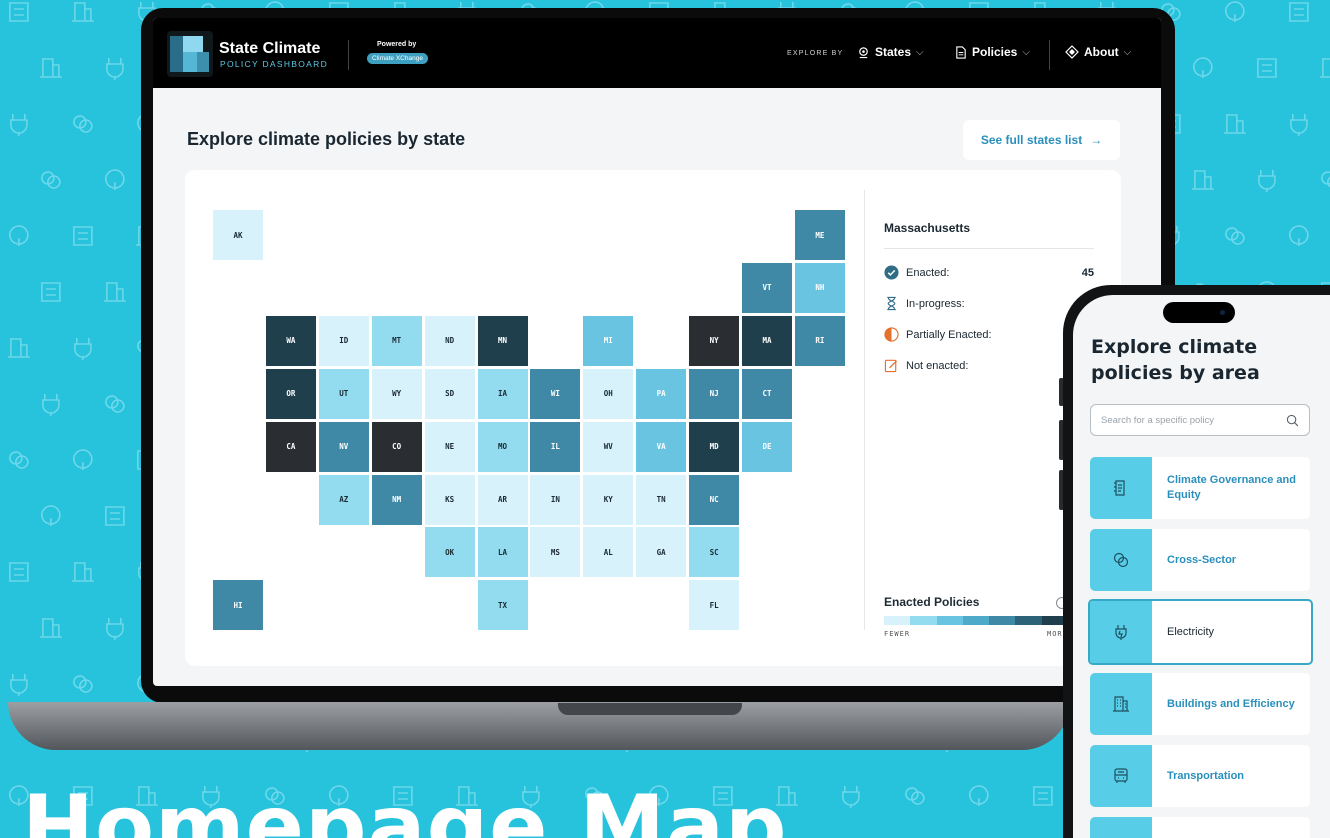 The width and height of the screenshot is (1330, 838). I want to click on state-tile-nv: NV, so click(343, 446).